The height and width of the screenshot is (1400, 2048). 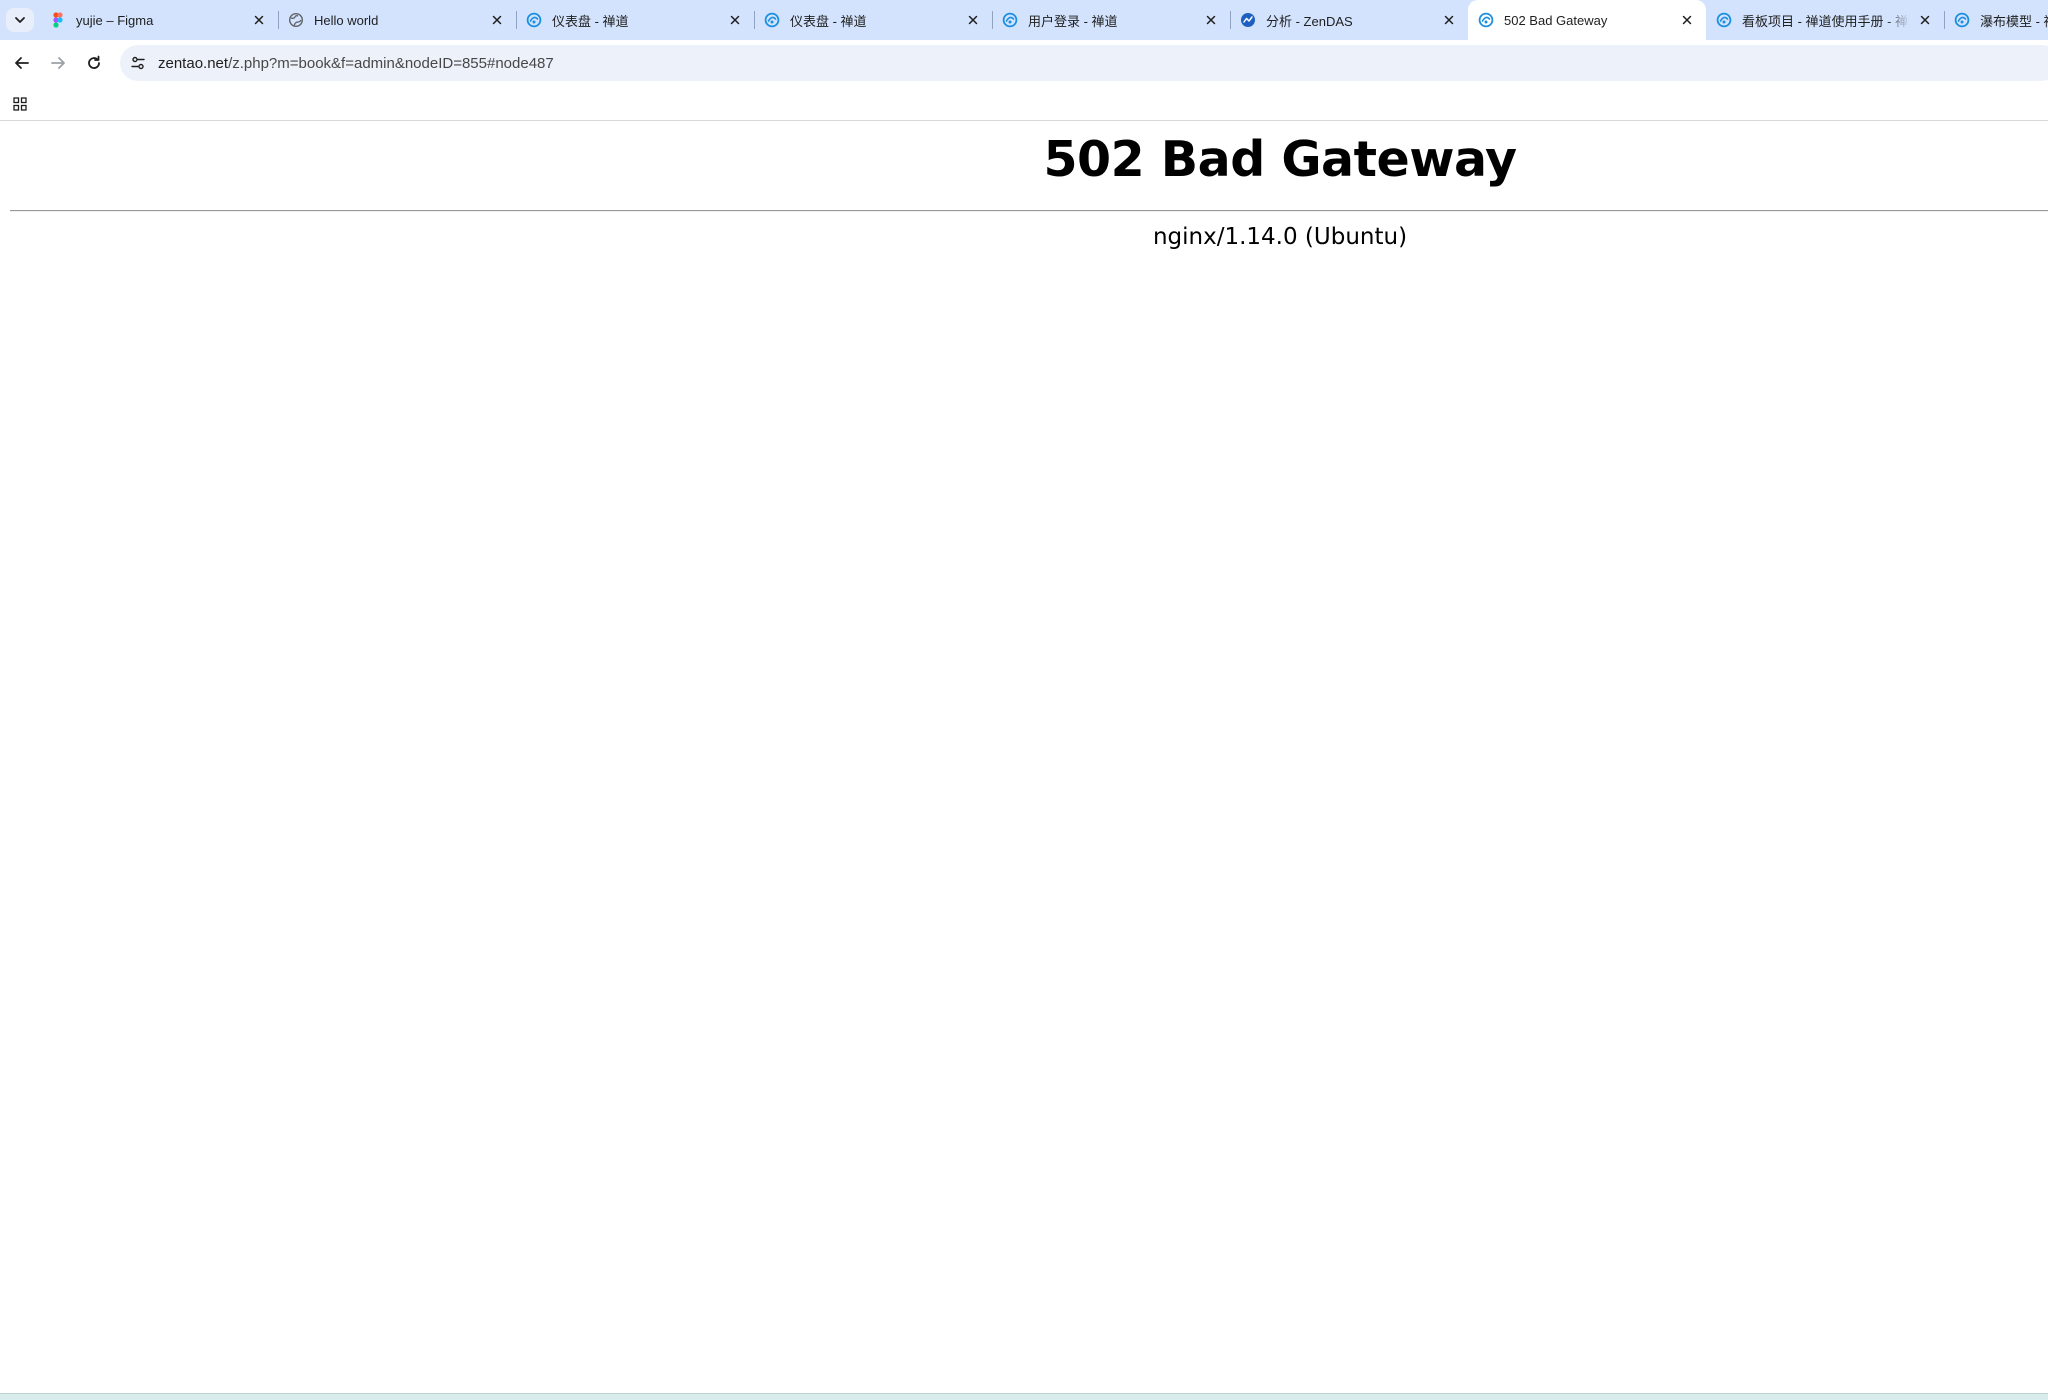 What do you see at coordinates (58, 20) in the screenshot?
I see `figma-icon` at bounding box center [58, 20].